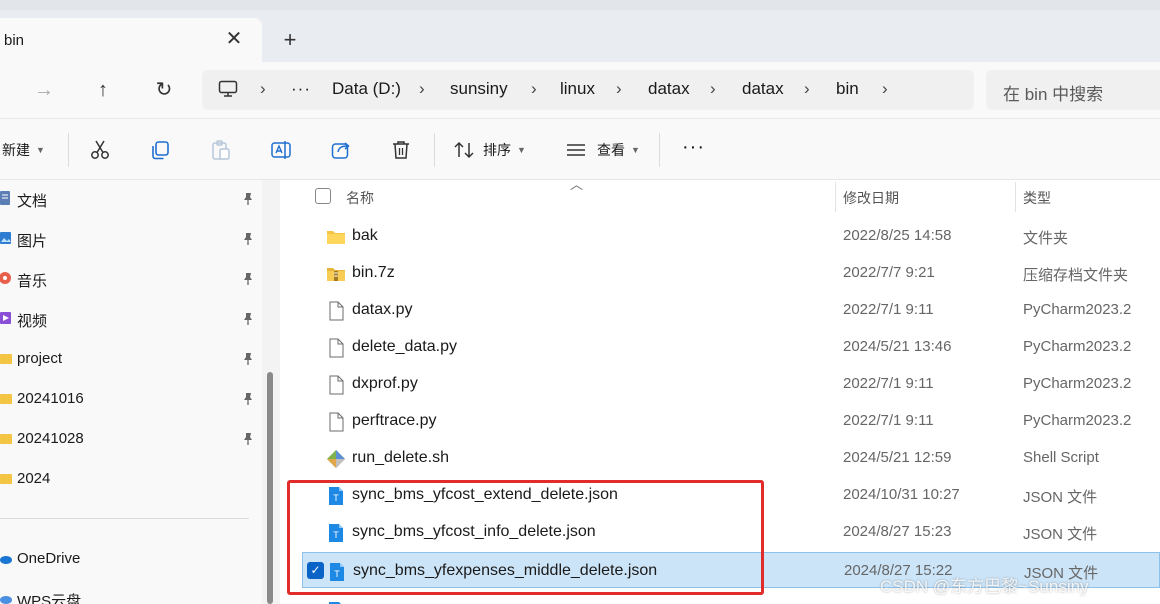 Image resolution: width=1160 pixels, height=604 pixels. I want to click on file-name: delete_data.py, so click(404, 346).